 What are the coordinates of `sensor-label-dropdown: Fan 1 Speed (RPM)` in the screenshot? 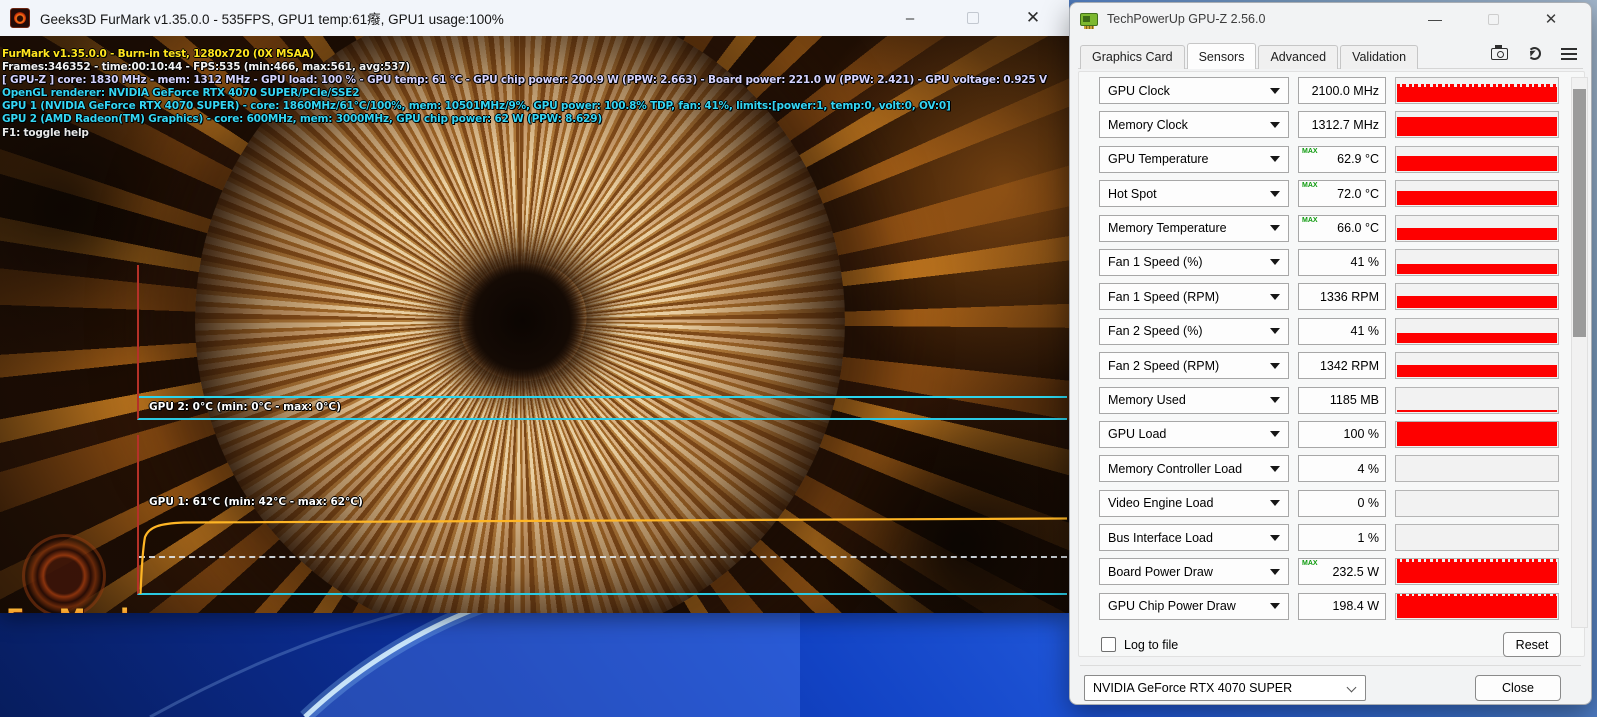 It's located at (1194, 297).